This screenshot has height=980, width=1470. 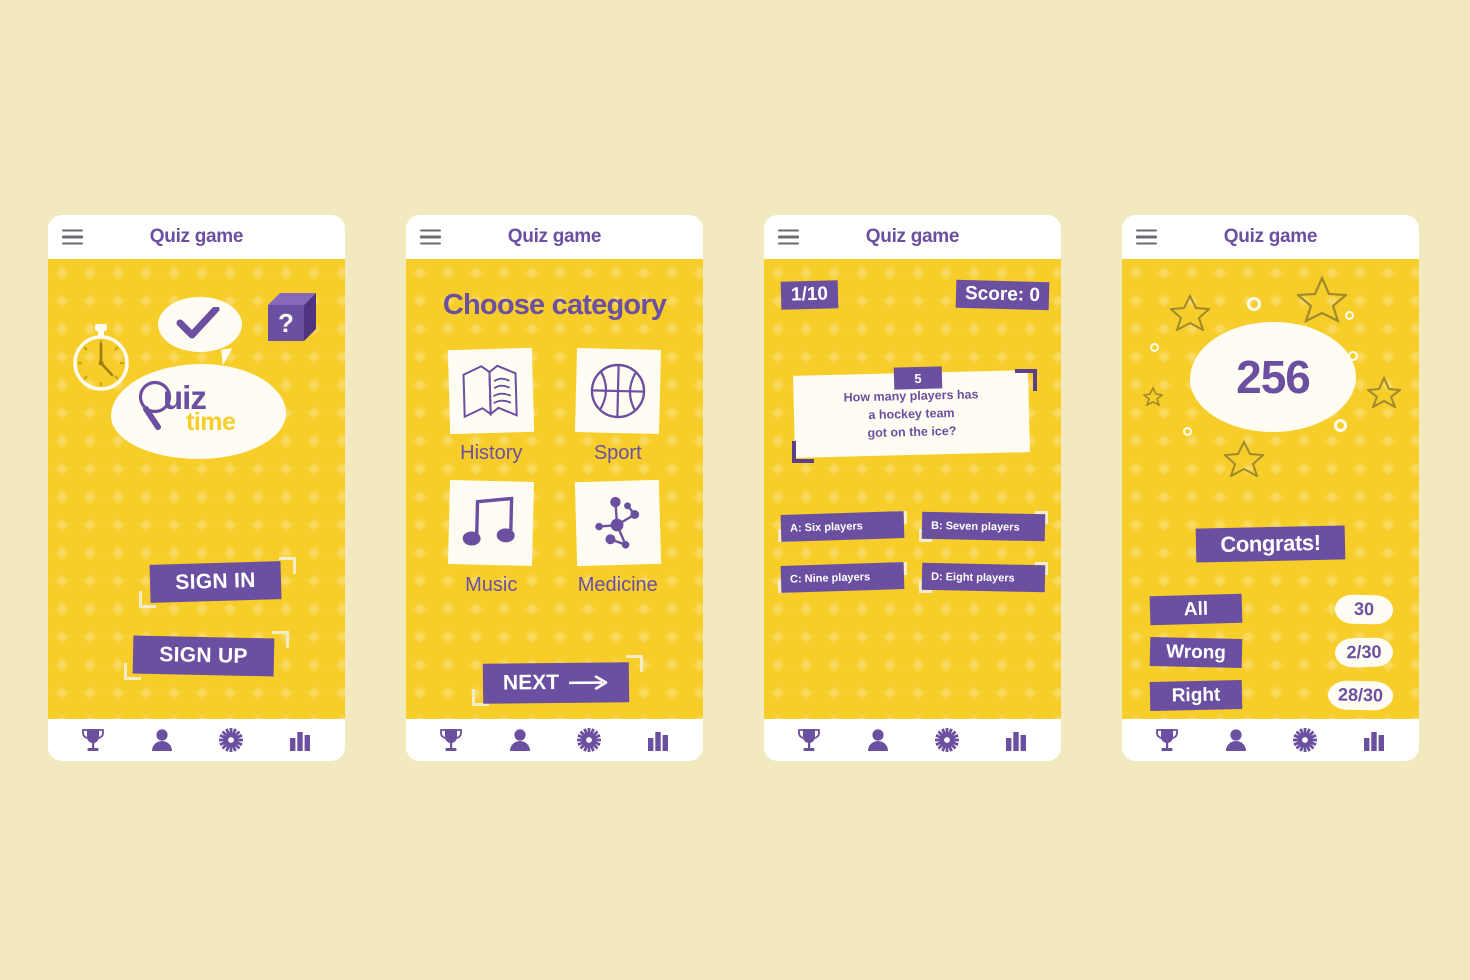 What do you see at coordinates (196, 389) in the screenshot?
I see `welcome-hero: ? uiz time` at bounding box center [196, 389].